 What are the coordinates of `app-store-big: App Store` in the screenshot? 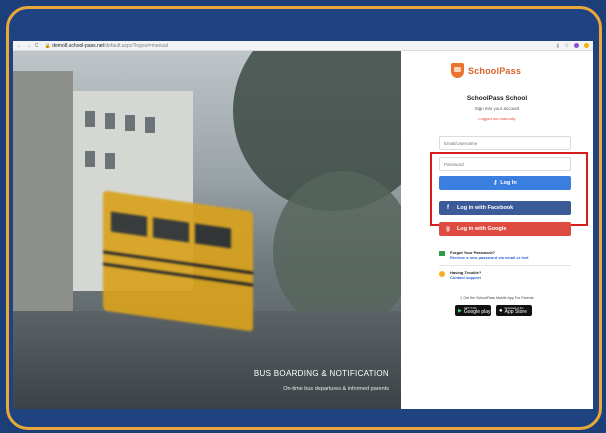 It's located at (515, 311).